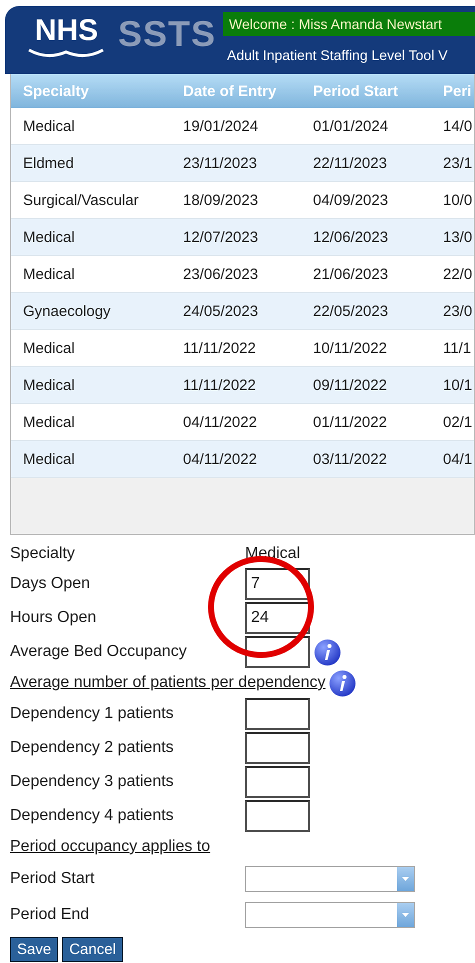 This screenshot has width=475, height=963. I want to click on table-cell-text: 01/11/2022, so click(350, 422).